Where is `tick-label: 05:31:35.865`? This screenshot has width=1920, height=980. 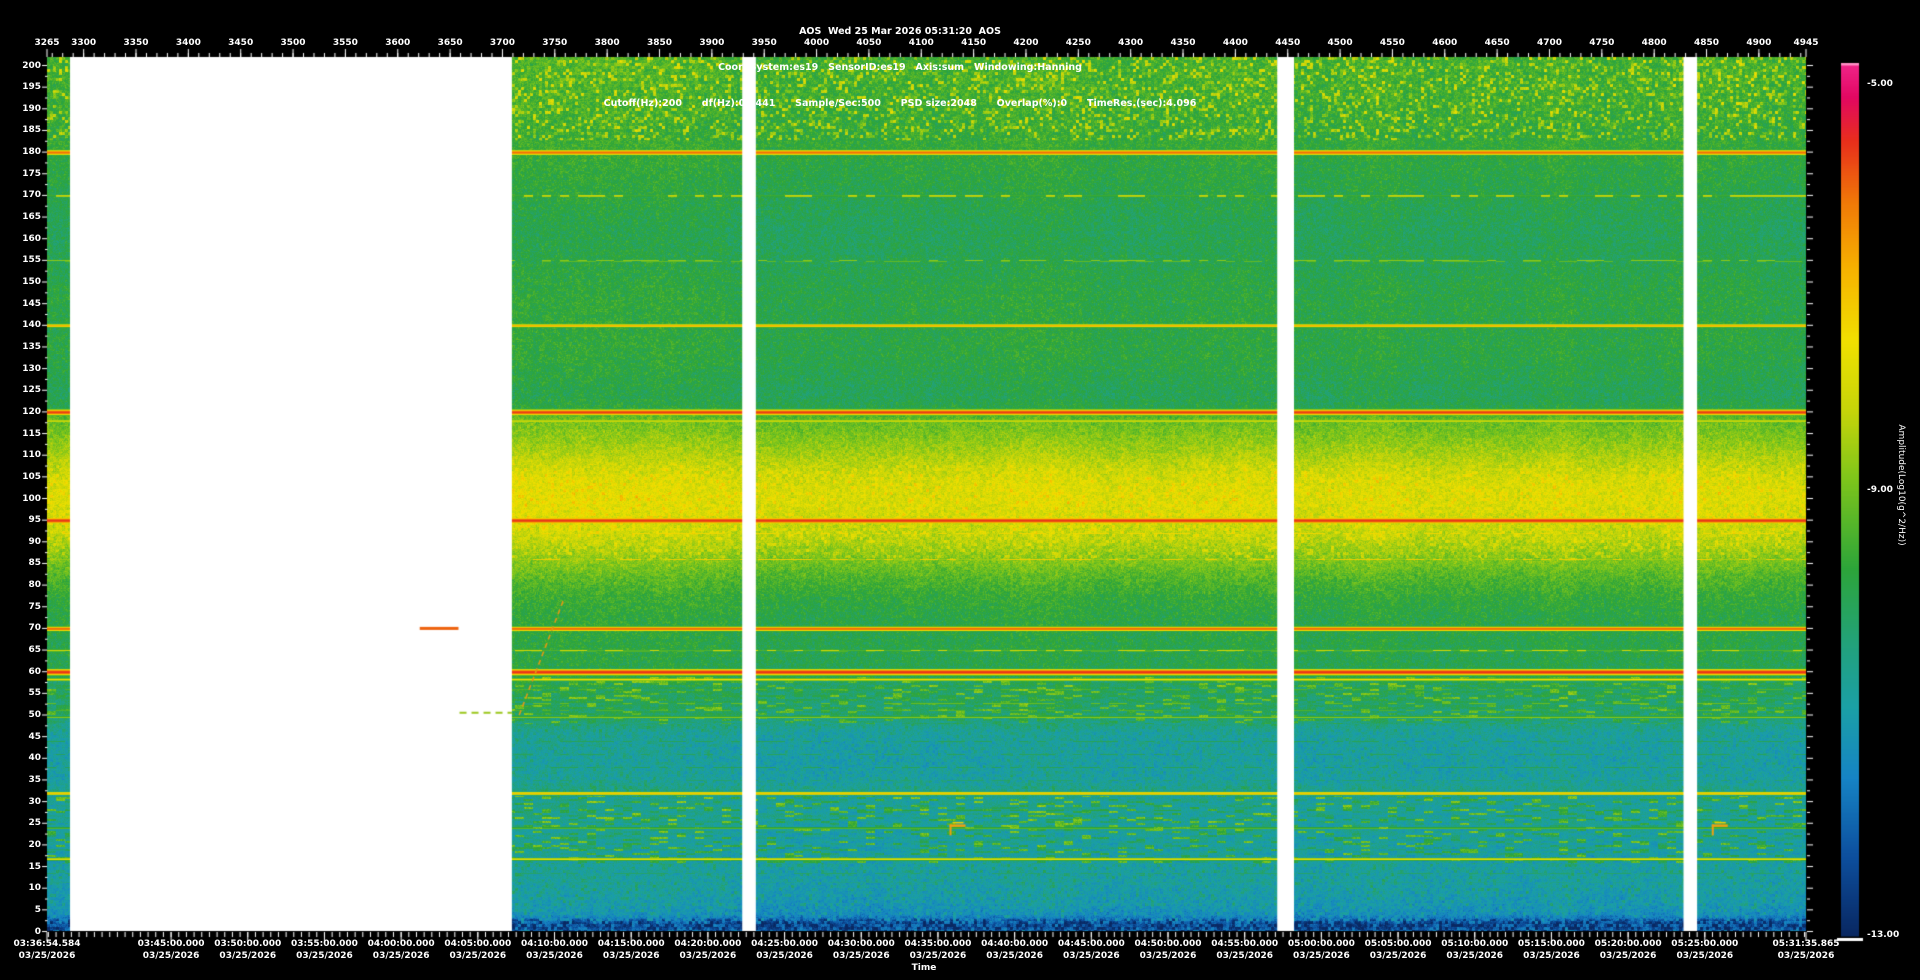 tick-label: 05:31:35.865 is located at coordinates (1806, 944).